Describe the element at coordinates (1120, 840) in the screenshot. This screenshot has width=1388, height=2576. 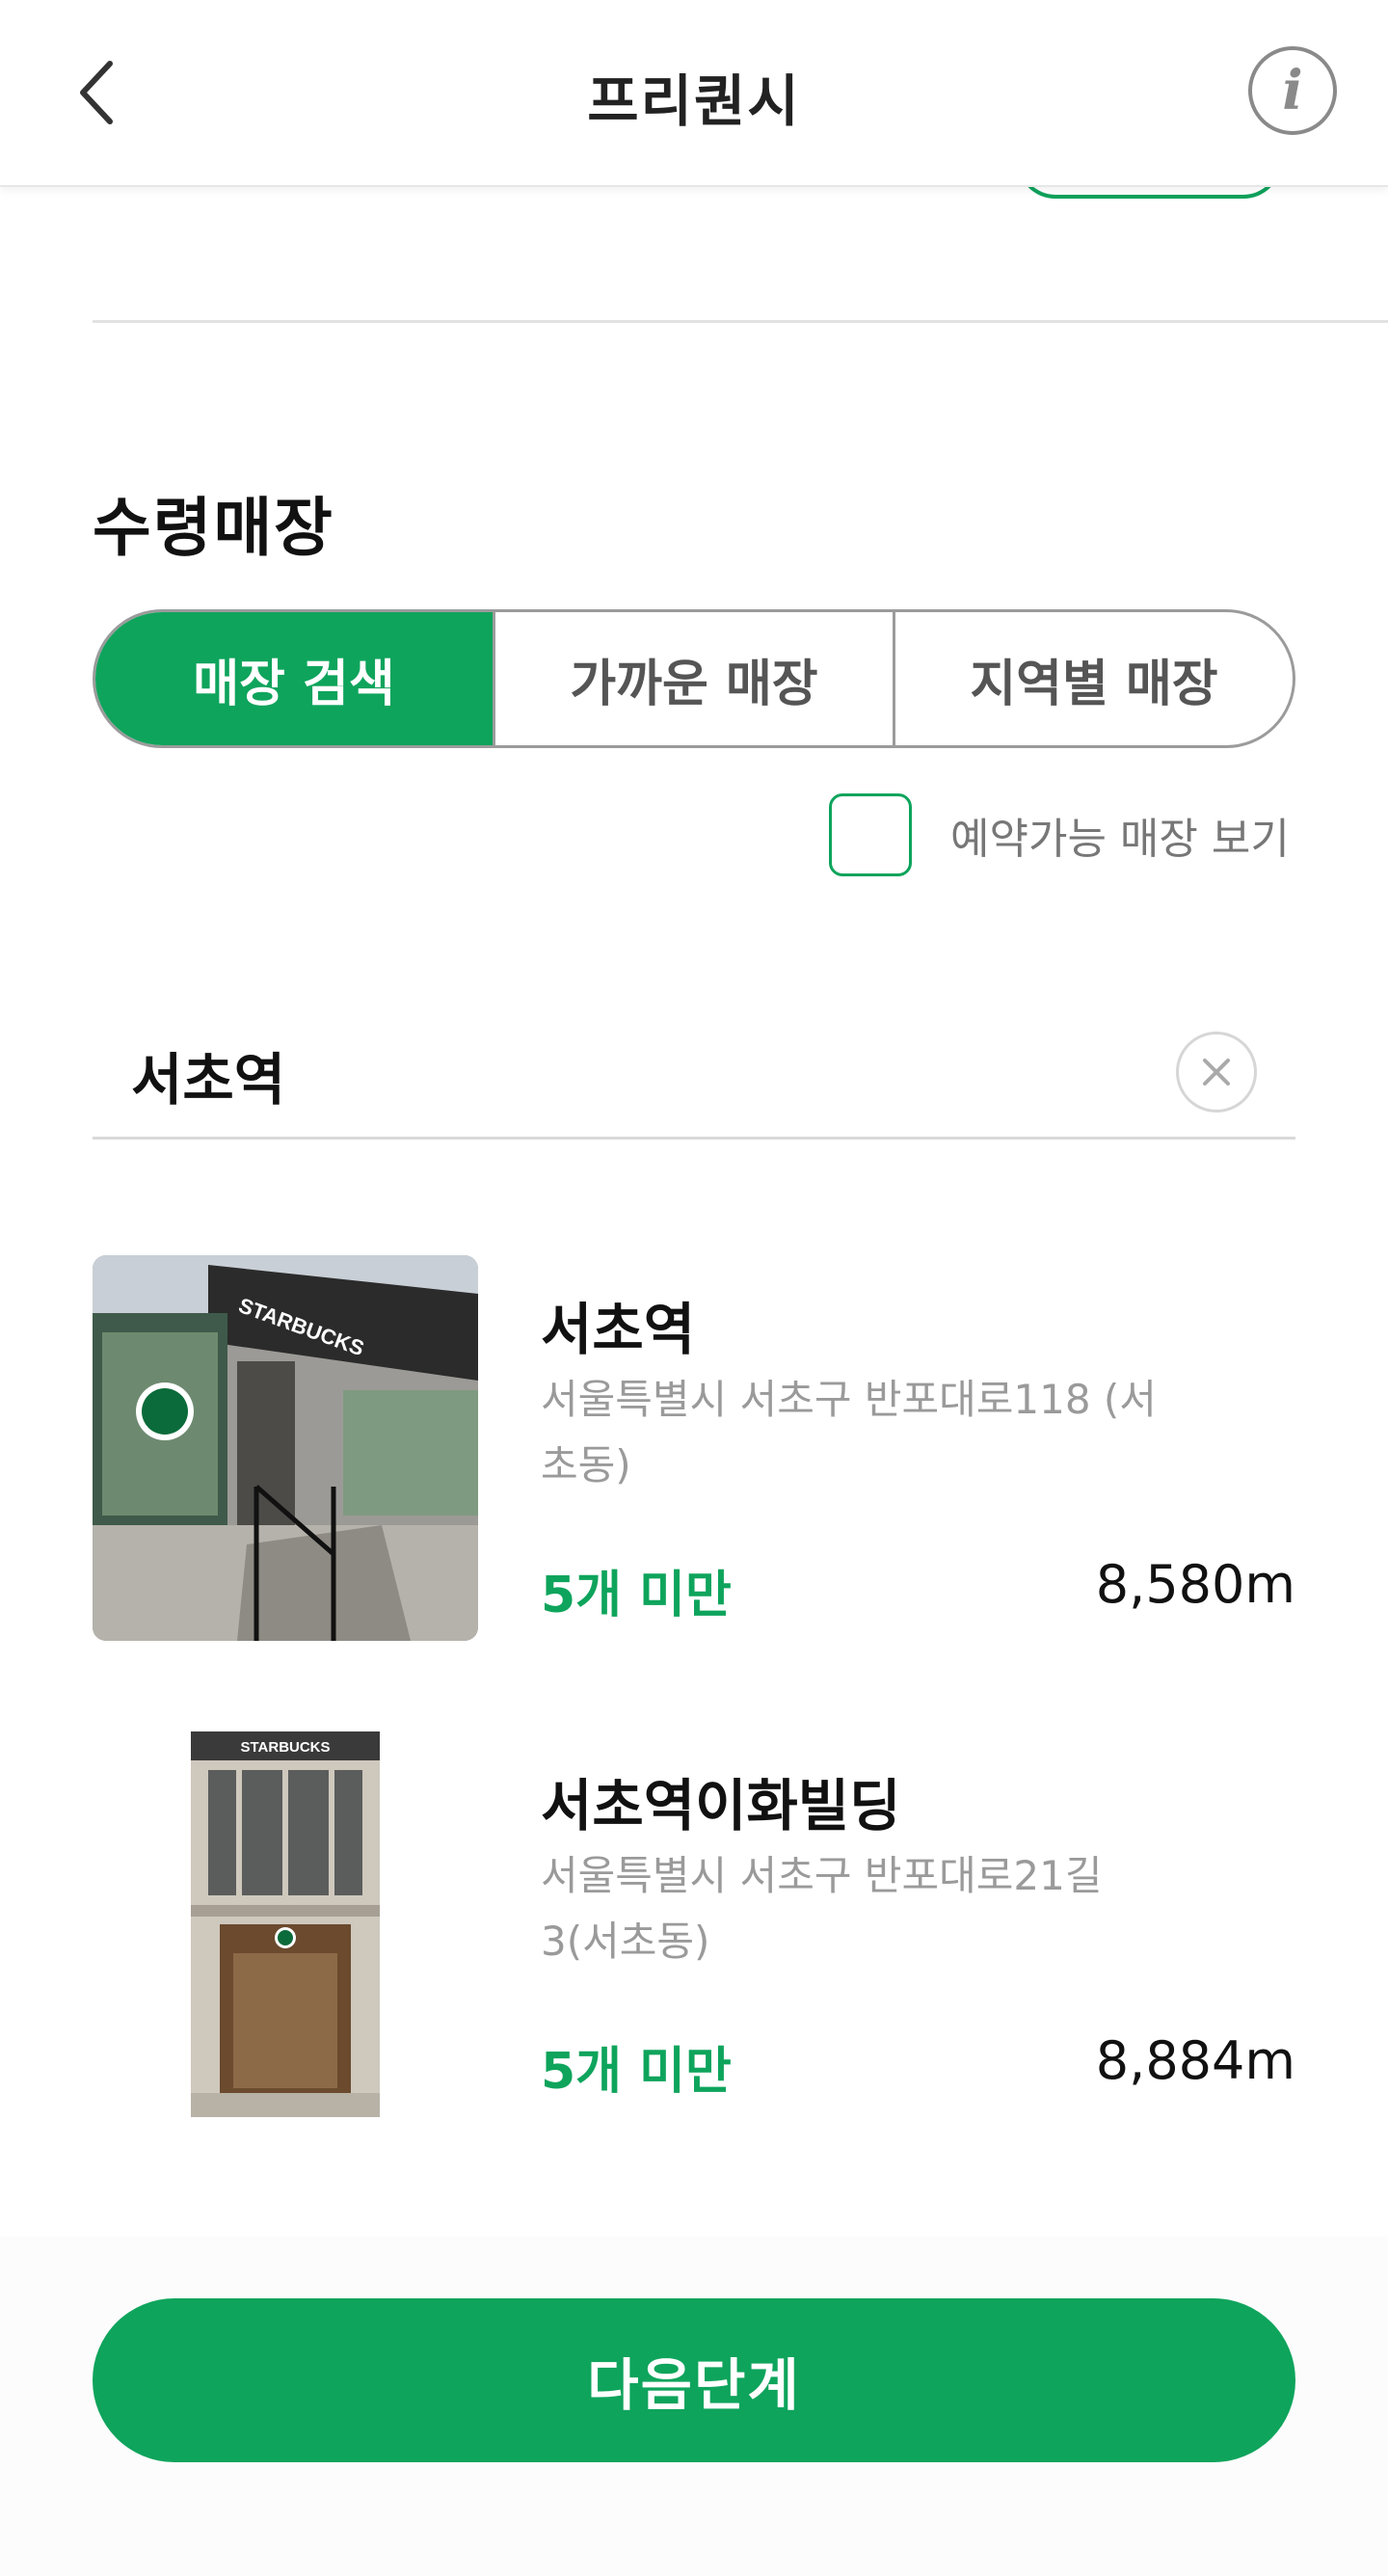
I see `reservable-filter-label: 예약가능 매장 보기` at that location.